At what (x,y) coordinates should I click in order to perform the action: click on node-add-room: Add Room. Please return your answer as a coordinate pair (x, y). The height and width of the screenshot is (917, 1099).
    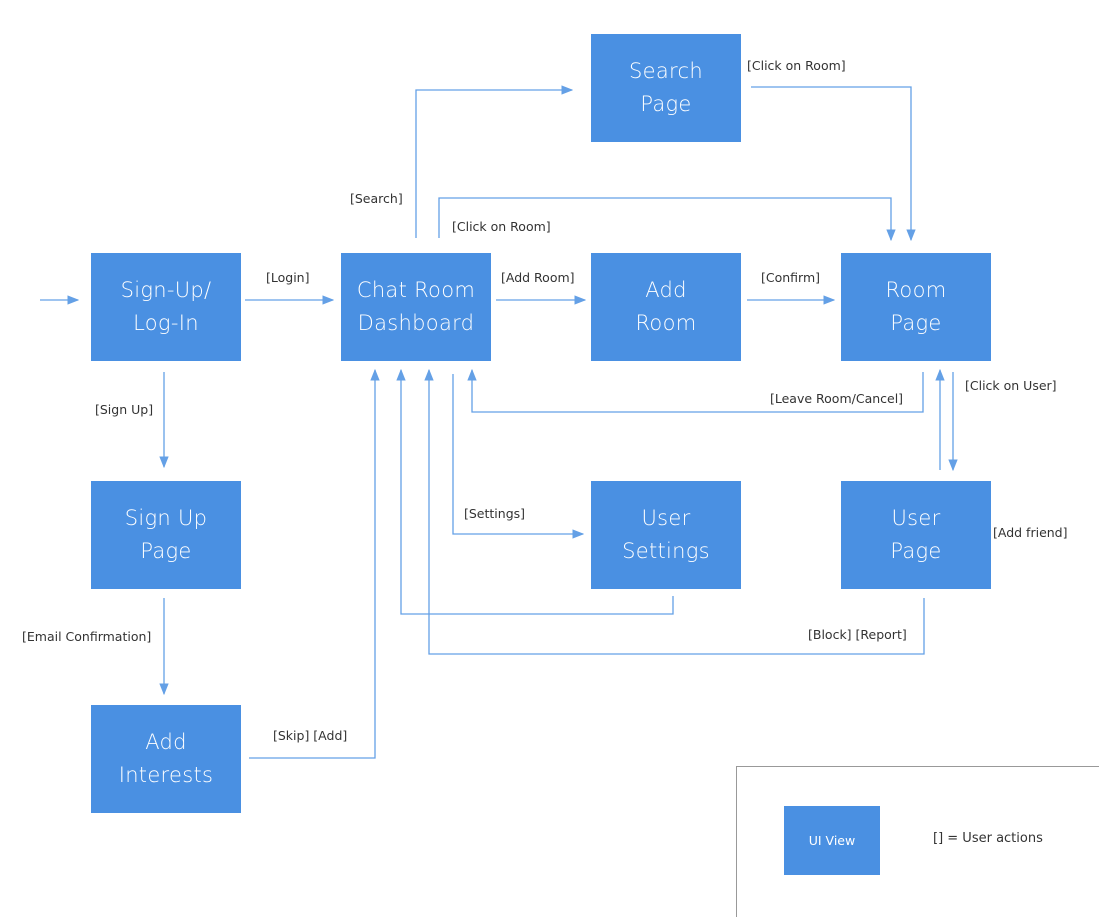
    Looking at the image, I should click on (666, 307).